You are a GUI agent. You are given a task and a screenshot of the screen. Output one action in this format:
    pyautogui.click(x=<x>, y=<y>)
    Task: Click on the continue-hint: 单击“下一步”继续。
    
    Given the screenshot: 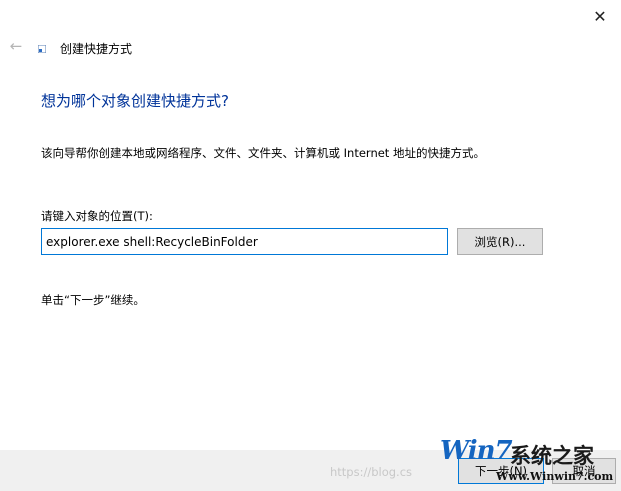 What is the action you would take?
    pyautogui.click(x=93, y=300)
    